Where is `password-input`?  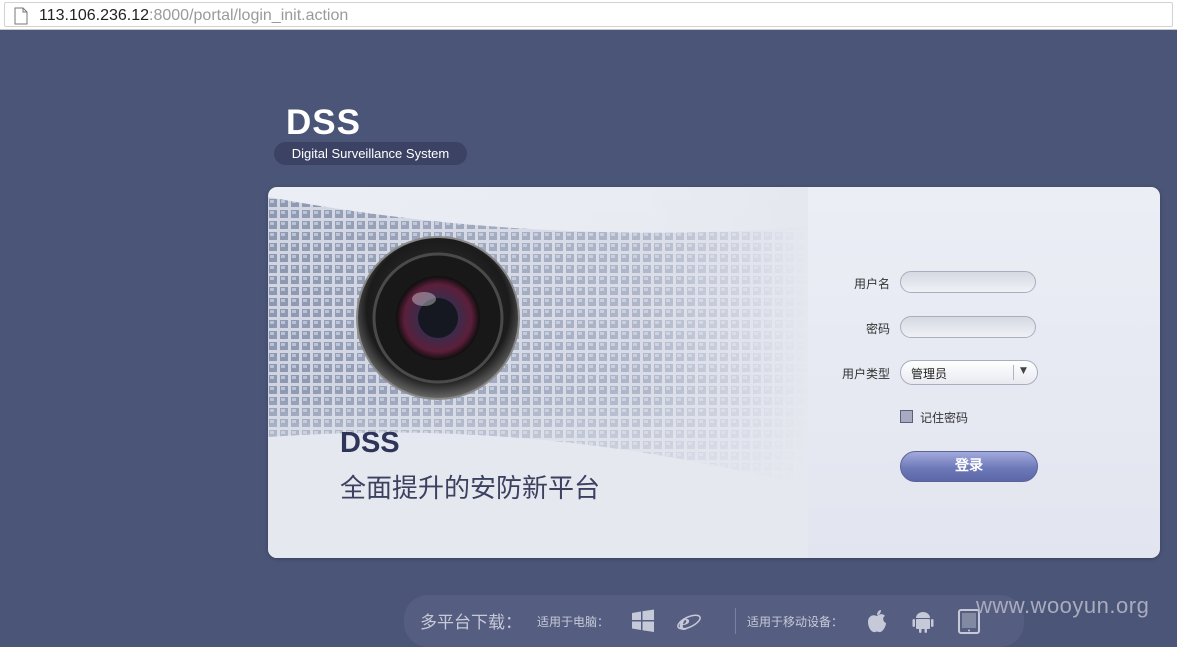 password-input is located at coordinates (968, 327).